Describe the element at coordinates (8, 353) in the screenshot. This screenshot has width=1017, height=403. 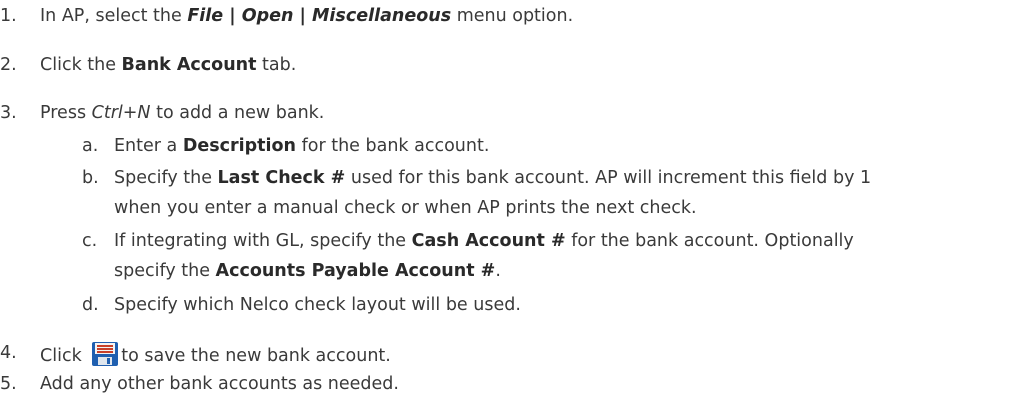
I see `step-number: 4.` at that location.